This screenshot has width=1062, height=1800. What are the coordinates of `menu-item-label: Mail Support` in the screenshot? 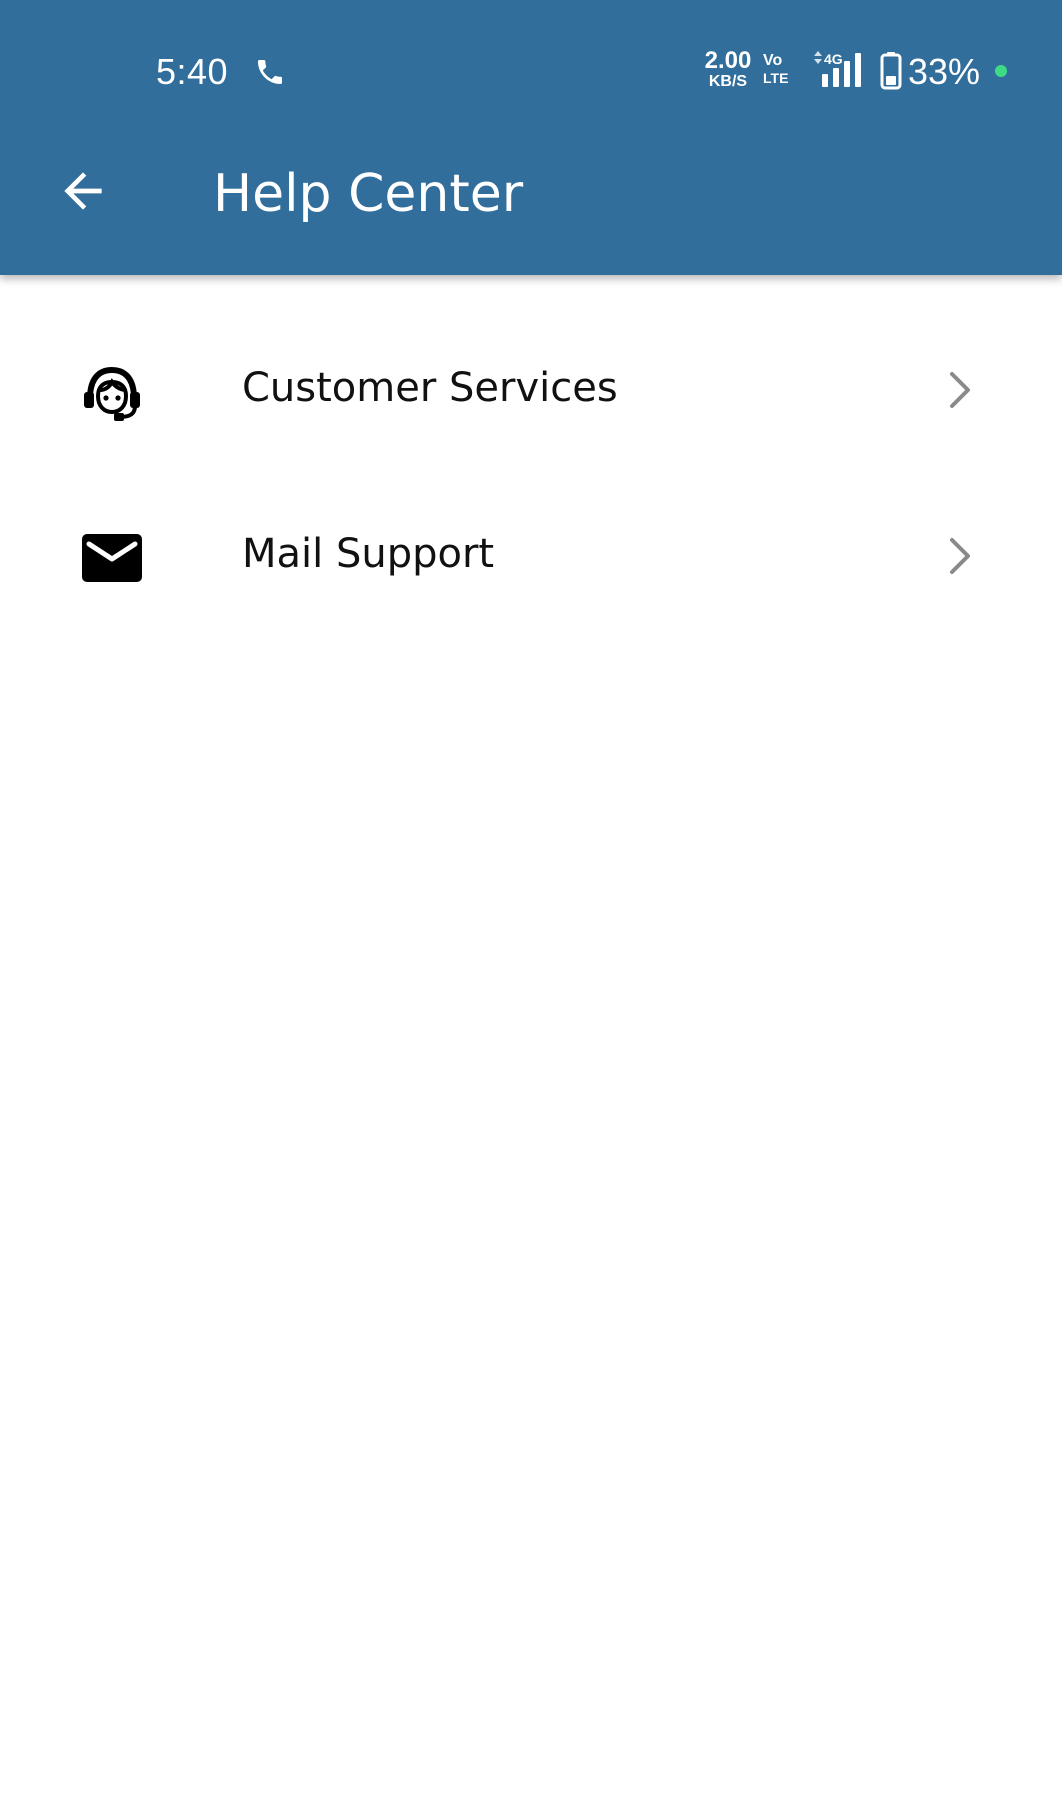 It's located at (368, 554).